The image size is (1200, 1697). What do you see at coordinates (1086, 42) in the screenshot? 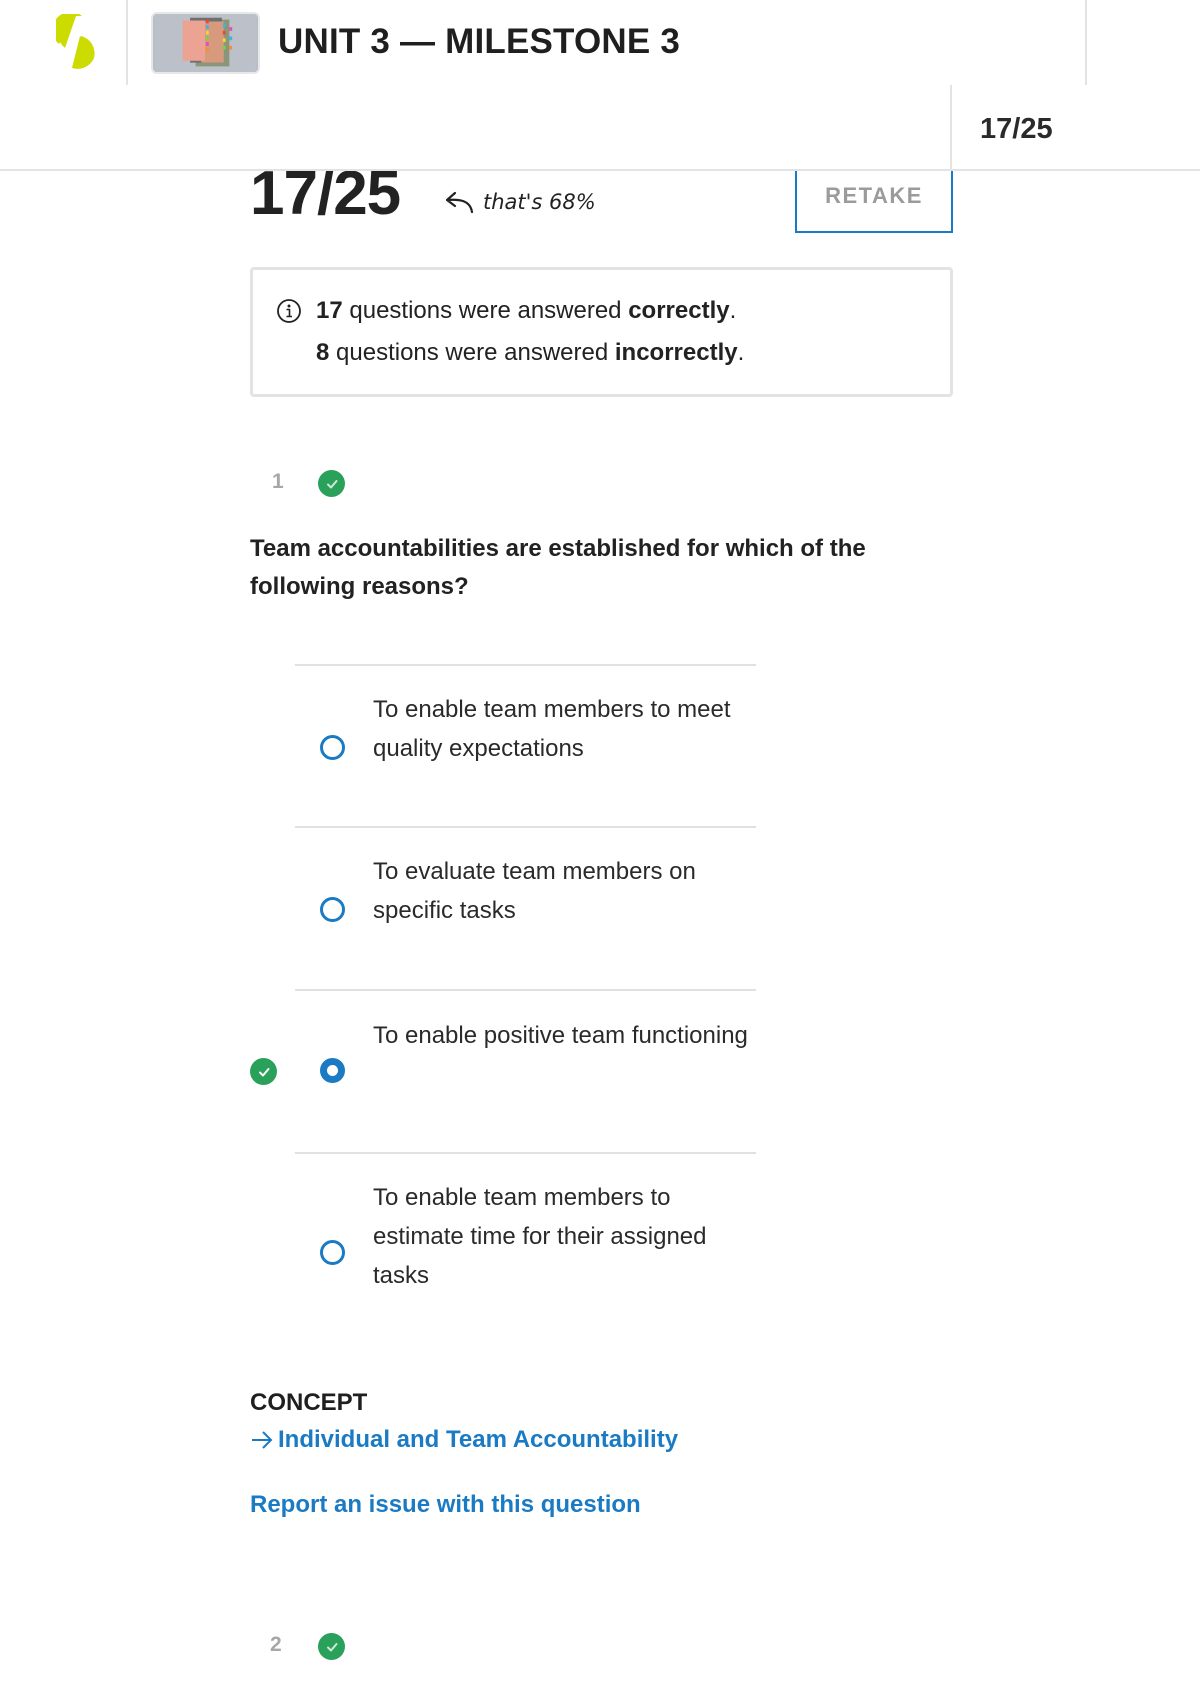
I see `header-divider-right` at bounding box center [1086, 42].